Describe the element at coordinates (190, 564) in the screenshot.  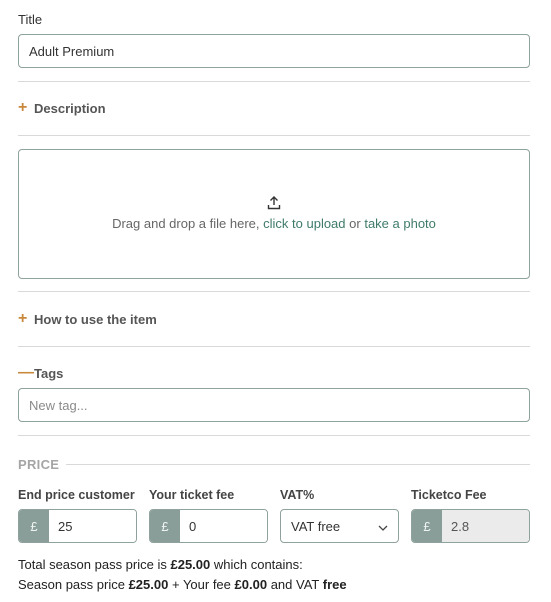
I see `summary-total: £25.00` at that location.